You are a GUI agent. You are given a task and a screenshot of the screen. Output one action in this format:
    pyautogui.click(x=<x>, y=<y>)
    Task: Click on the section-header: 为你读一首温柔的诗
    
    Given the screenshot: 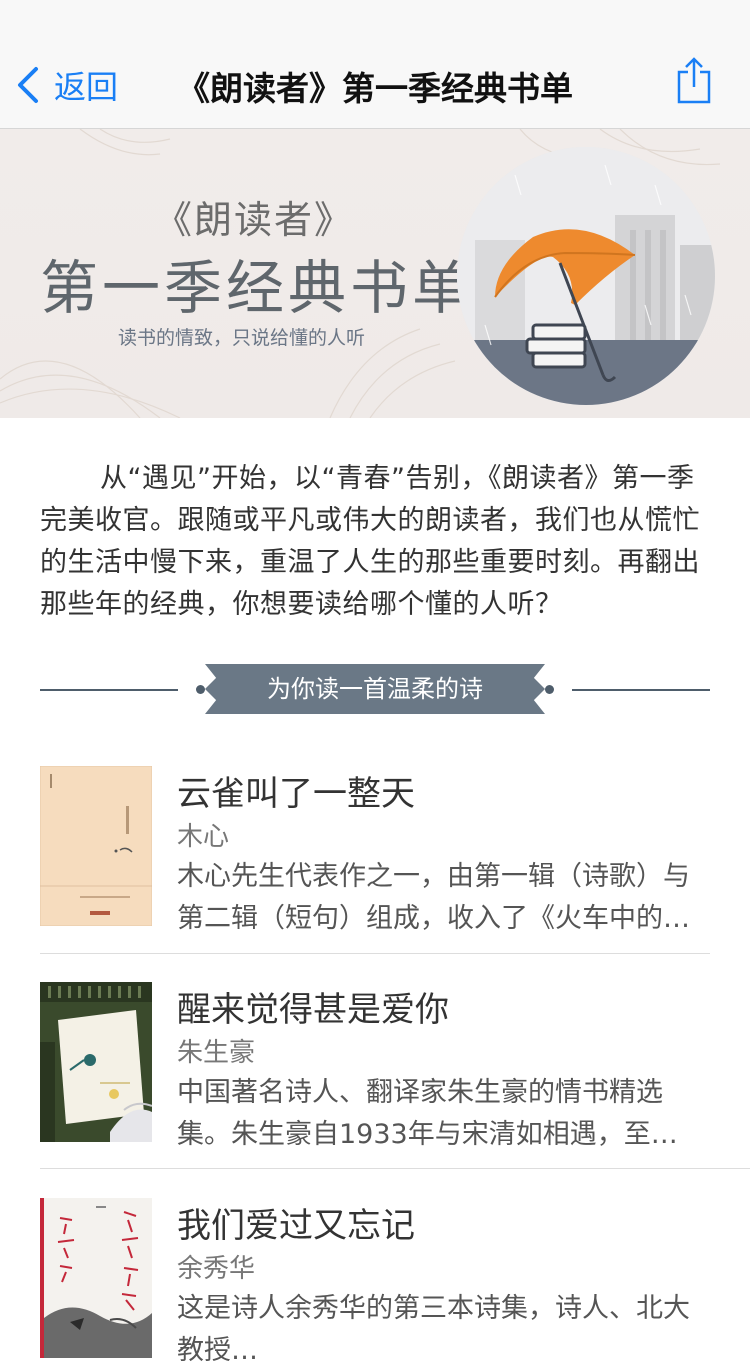 What is the action you would take?
    pyautogui.click(x=375, y=690)
    